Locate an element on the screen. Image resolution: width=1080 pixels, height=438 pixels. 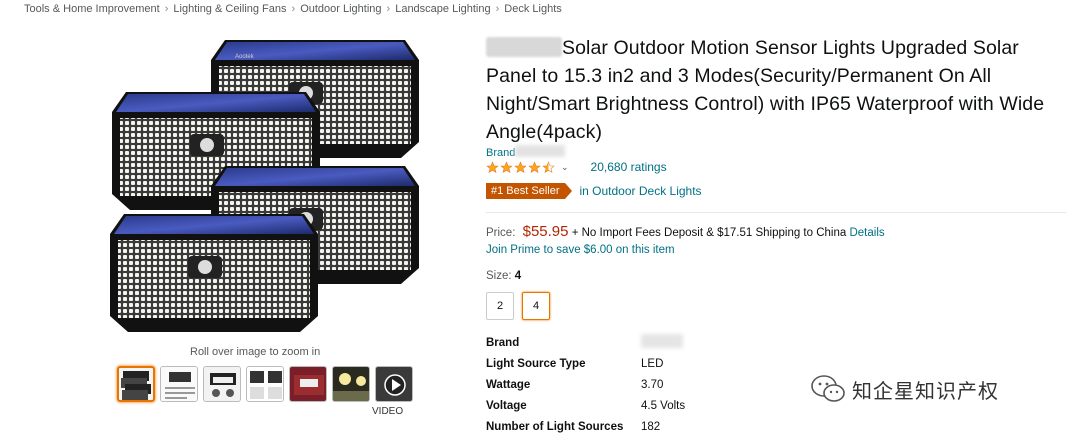
spec-value: 3.70 is located at coordinates (652, 384).